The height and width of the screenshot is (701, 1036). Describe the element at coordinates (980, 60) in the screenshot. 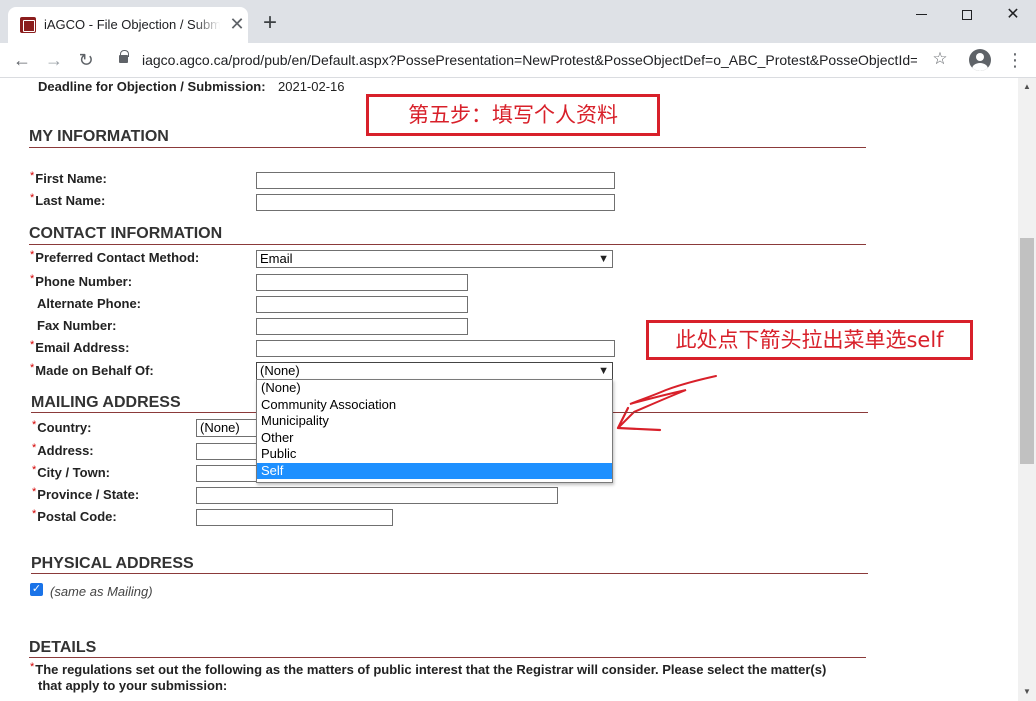

I see `profile-avatar-icon` at that location.